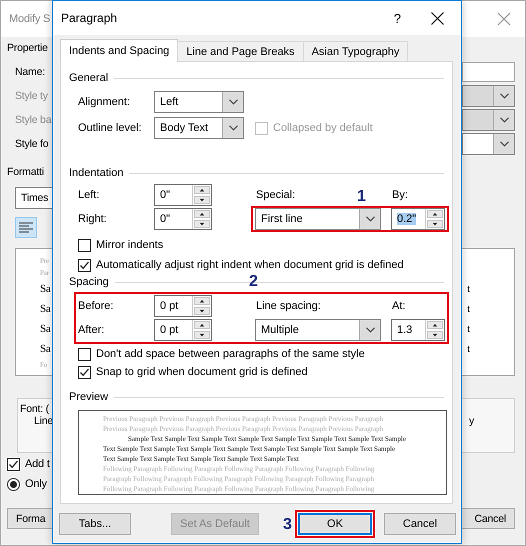 This screenshot has height=546, width=526. Describe the element at coordinates (437, 18) in the screenshot. I see `close-icon` at that location.